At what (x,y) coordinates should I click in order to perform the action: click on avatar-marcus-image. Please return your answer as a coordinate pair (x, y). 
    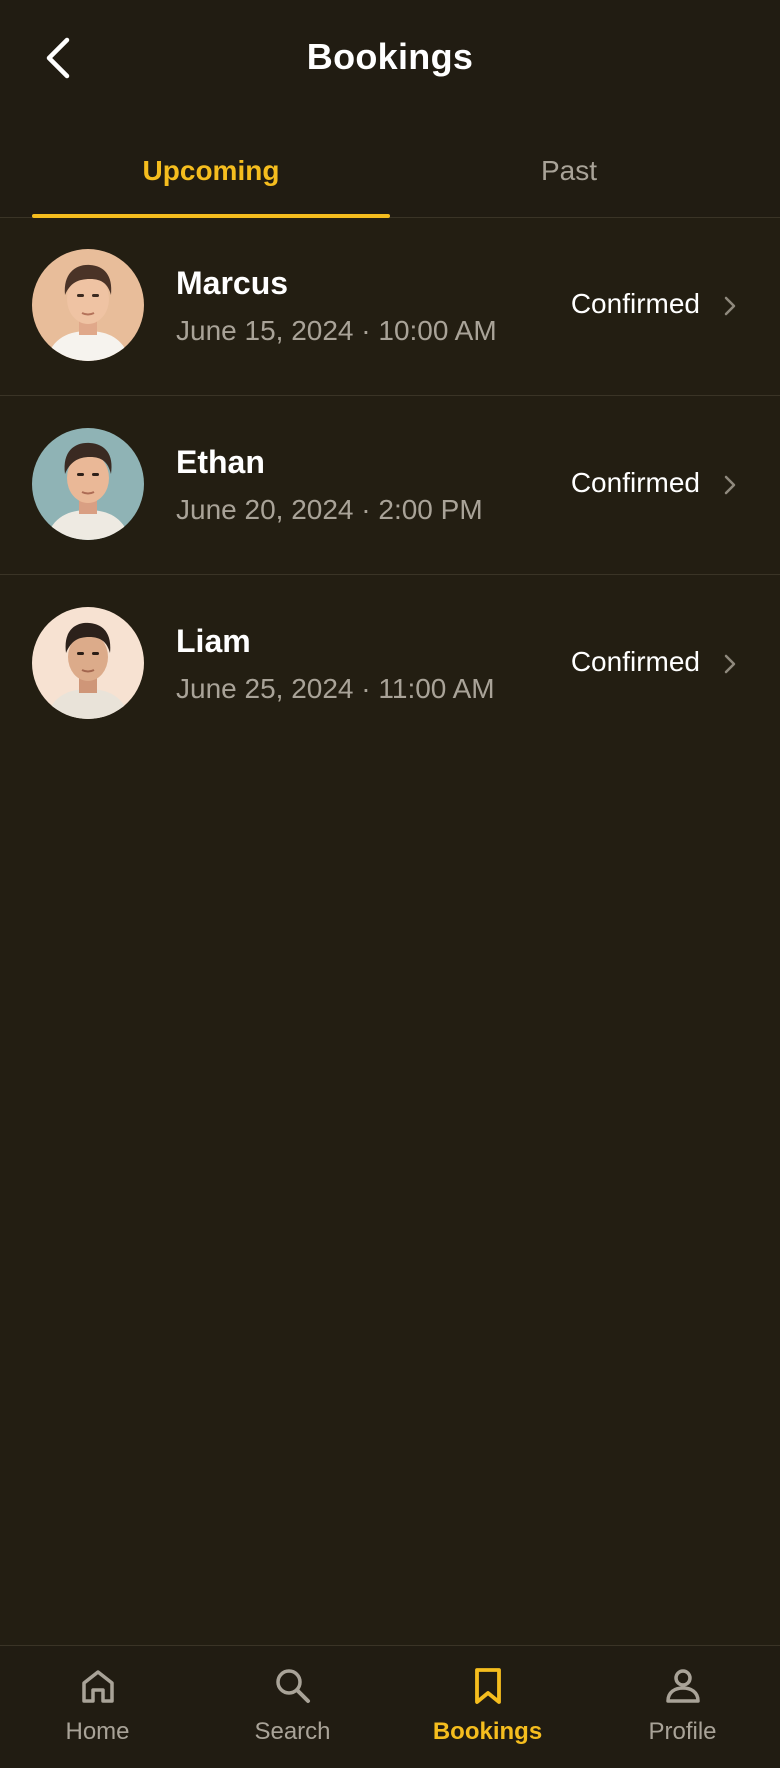
    Looking at the image, I should click on (88, 305).